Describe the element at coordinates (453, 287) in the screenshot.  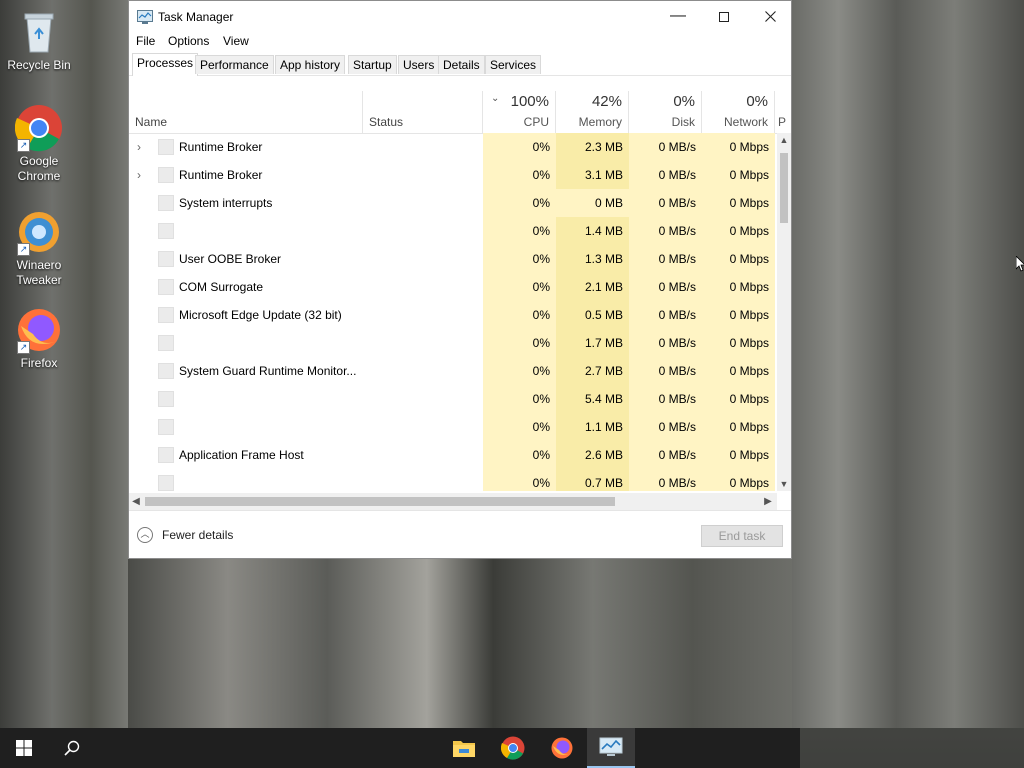
I see `table-row: COM Surrogate 0% 2.1 MB 0 MB/s 0 Mbps` at that location.